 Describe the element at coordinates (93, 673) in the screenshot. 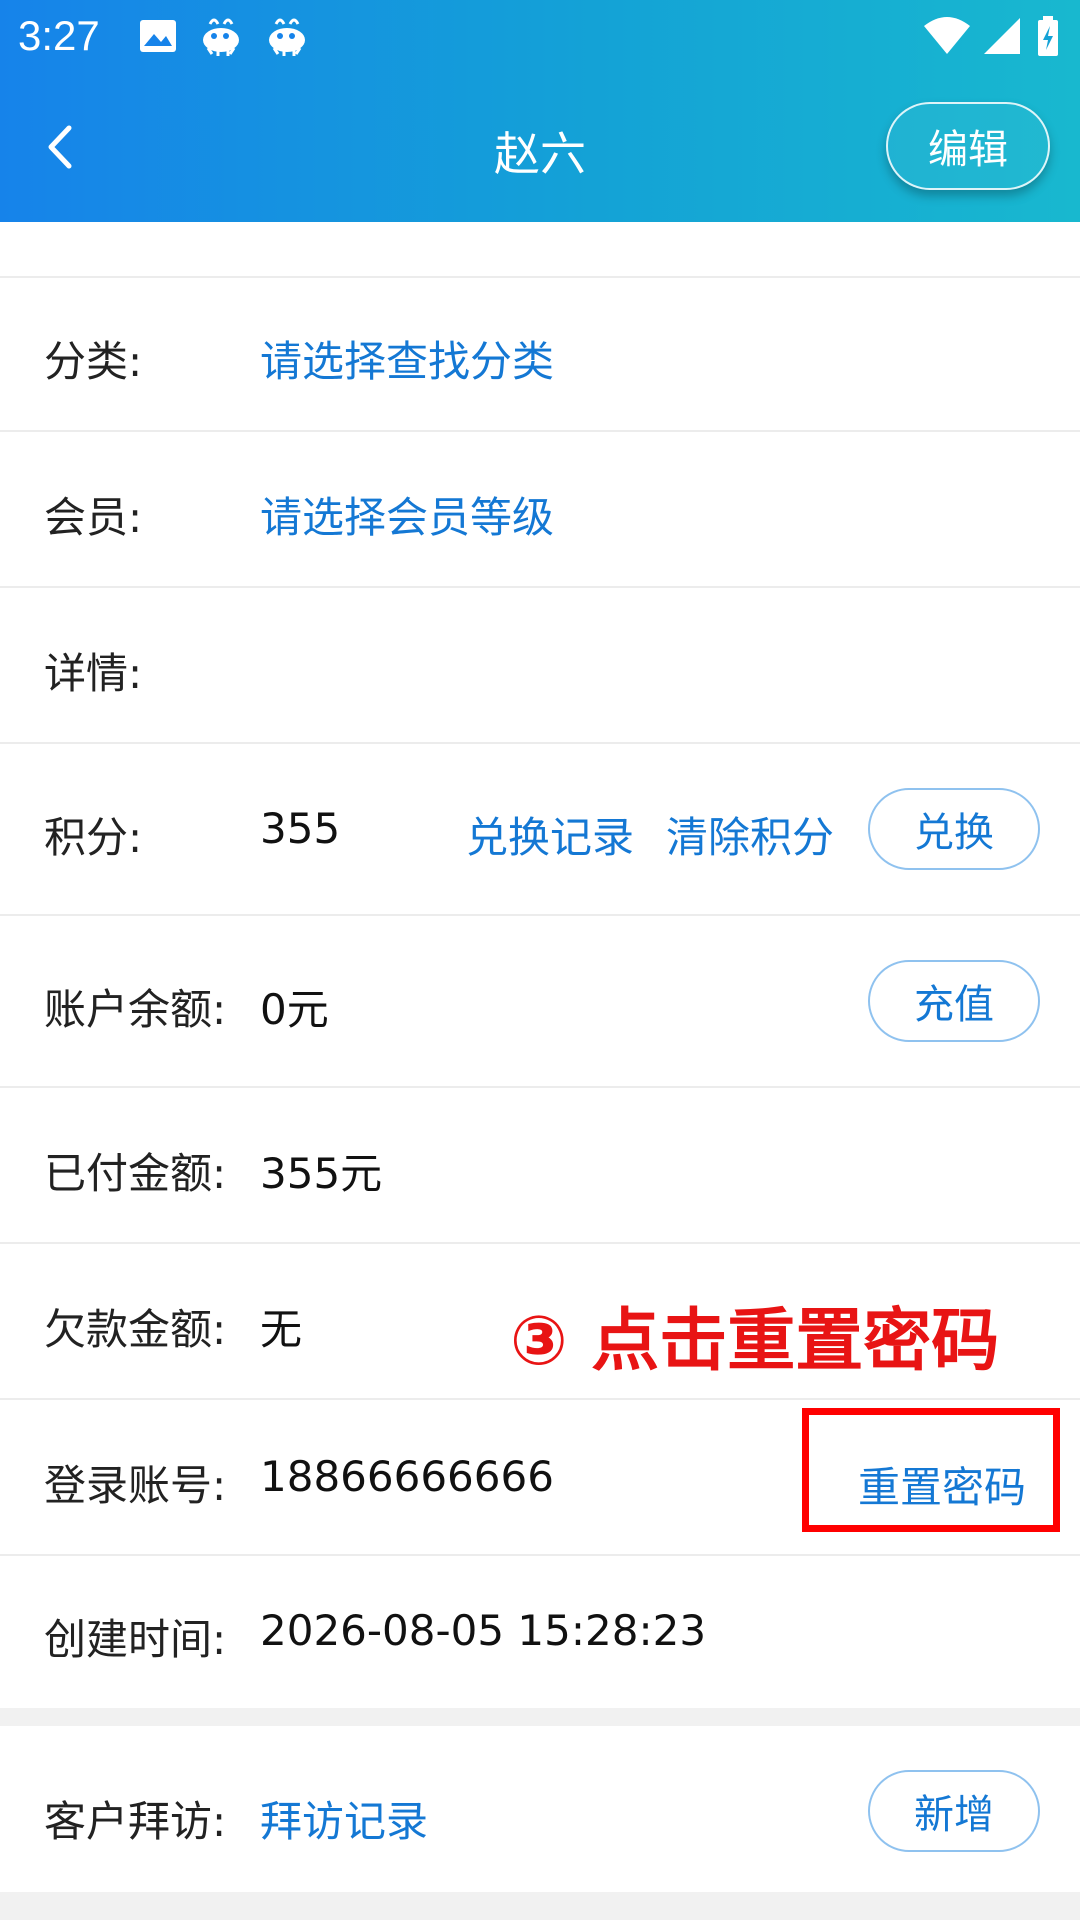

I see `details-label: 详情:` at that location.